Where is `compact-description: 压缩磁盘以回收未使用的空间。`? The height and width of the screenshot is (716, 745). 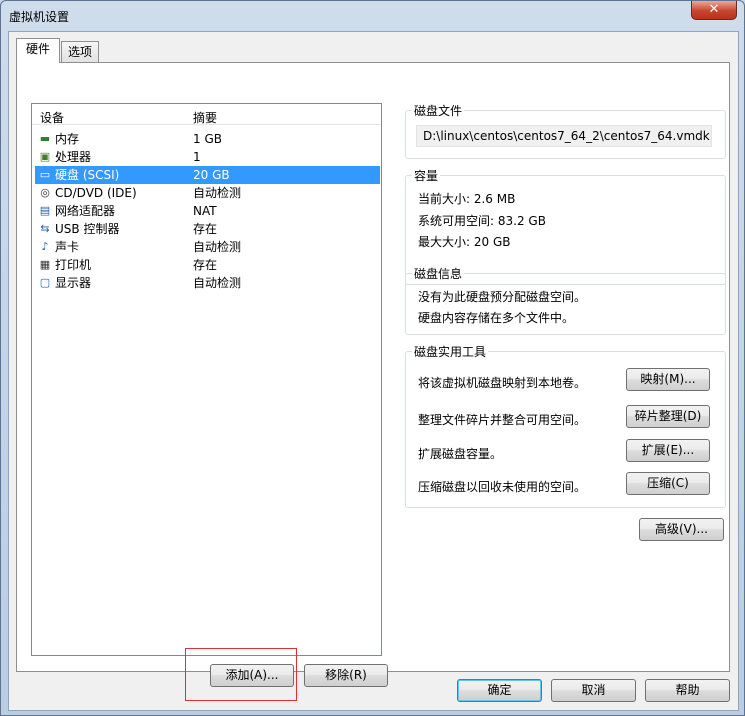
compact-description: 压缩磁盘以回收未使用的空间。 is located at coordinates (502, 487).